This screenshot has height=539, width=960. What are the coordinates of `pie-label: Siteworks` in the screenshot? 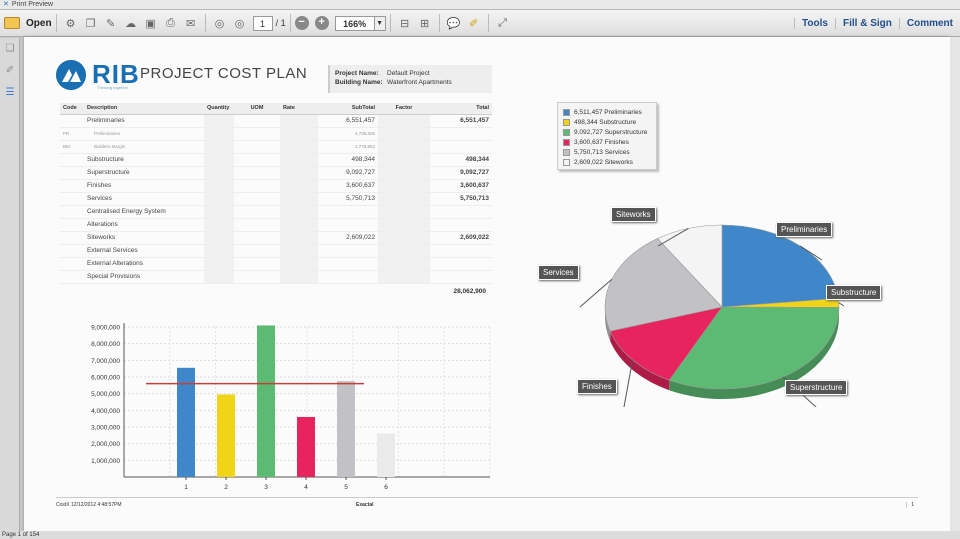 It's located at (633, 214).